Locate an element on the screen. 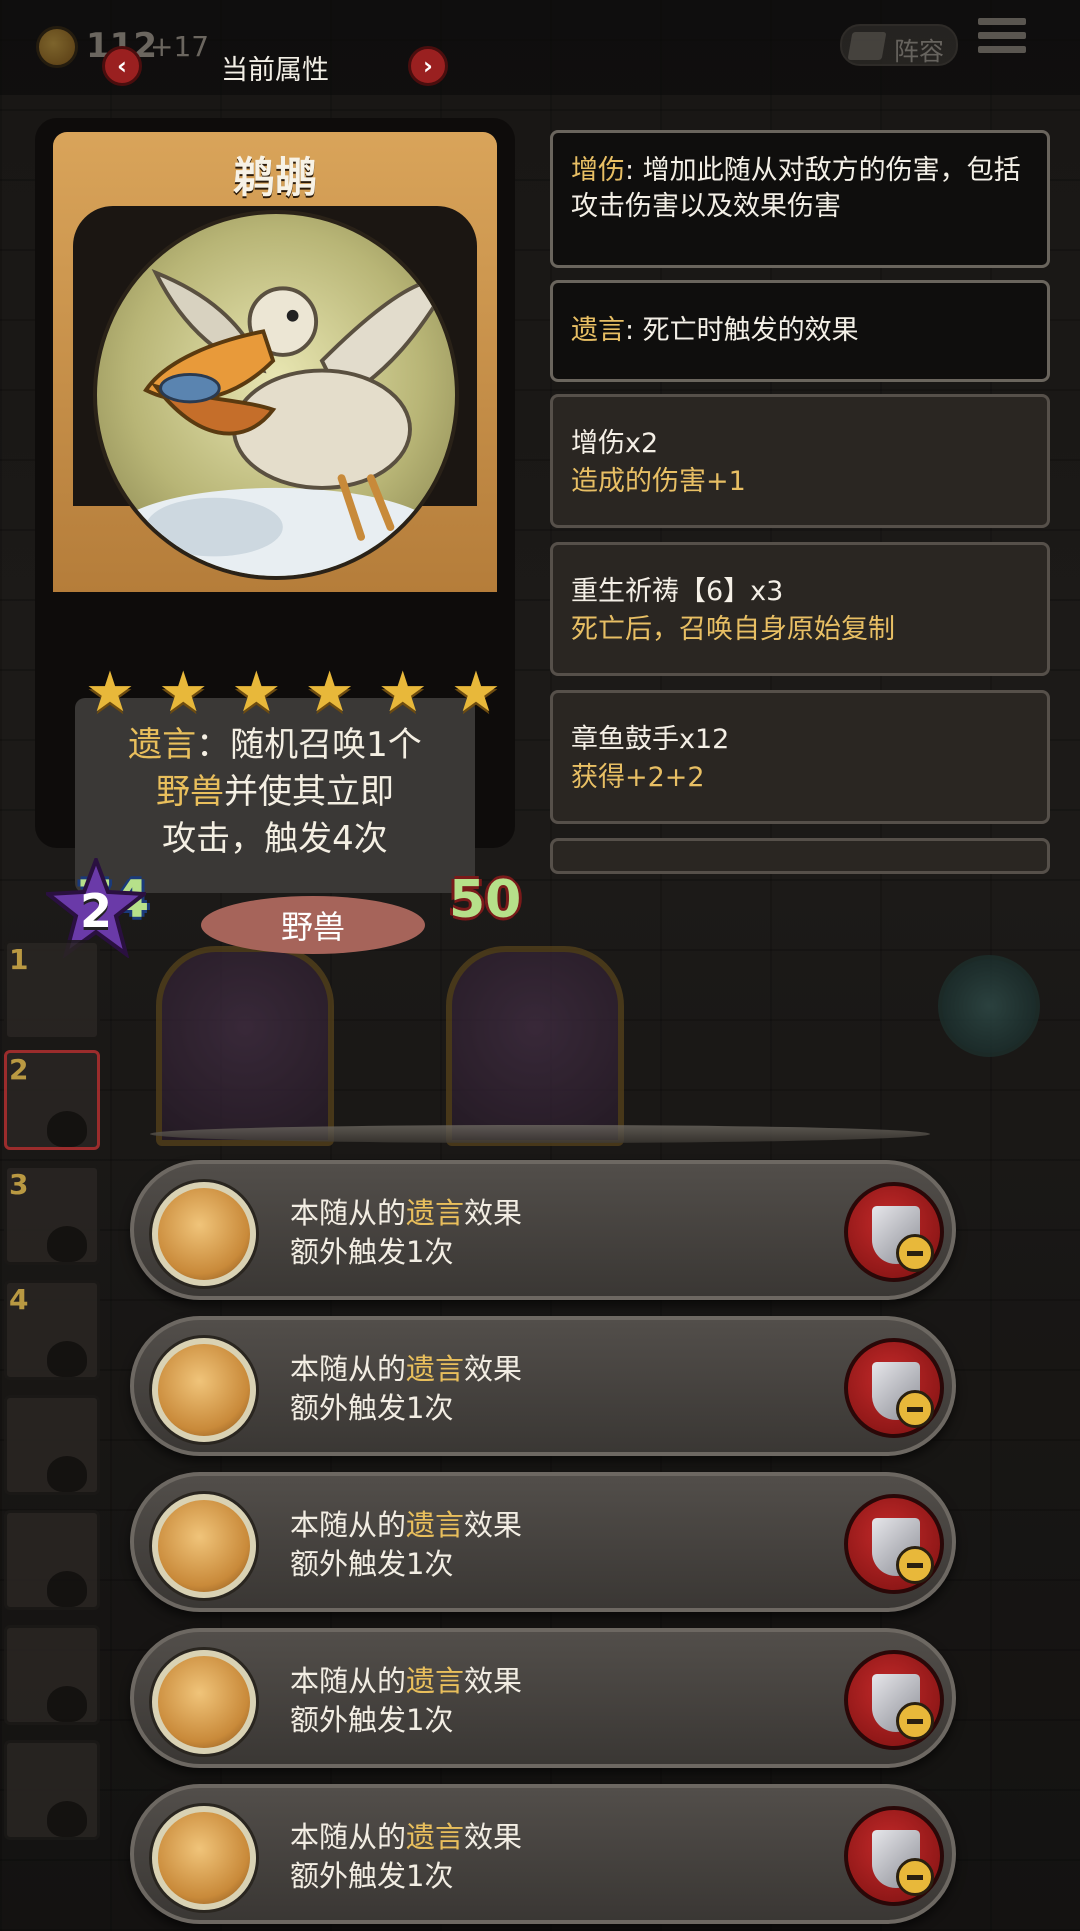 The height and width of the screenshot is (1931, 1080). card-name: 鹈鹕 is located at coordinates (274, 177).